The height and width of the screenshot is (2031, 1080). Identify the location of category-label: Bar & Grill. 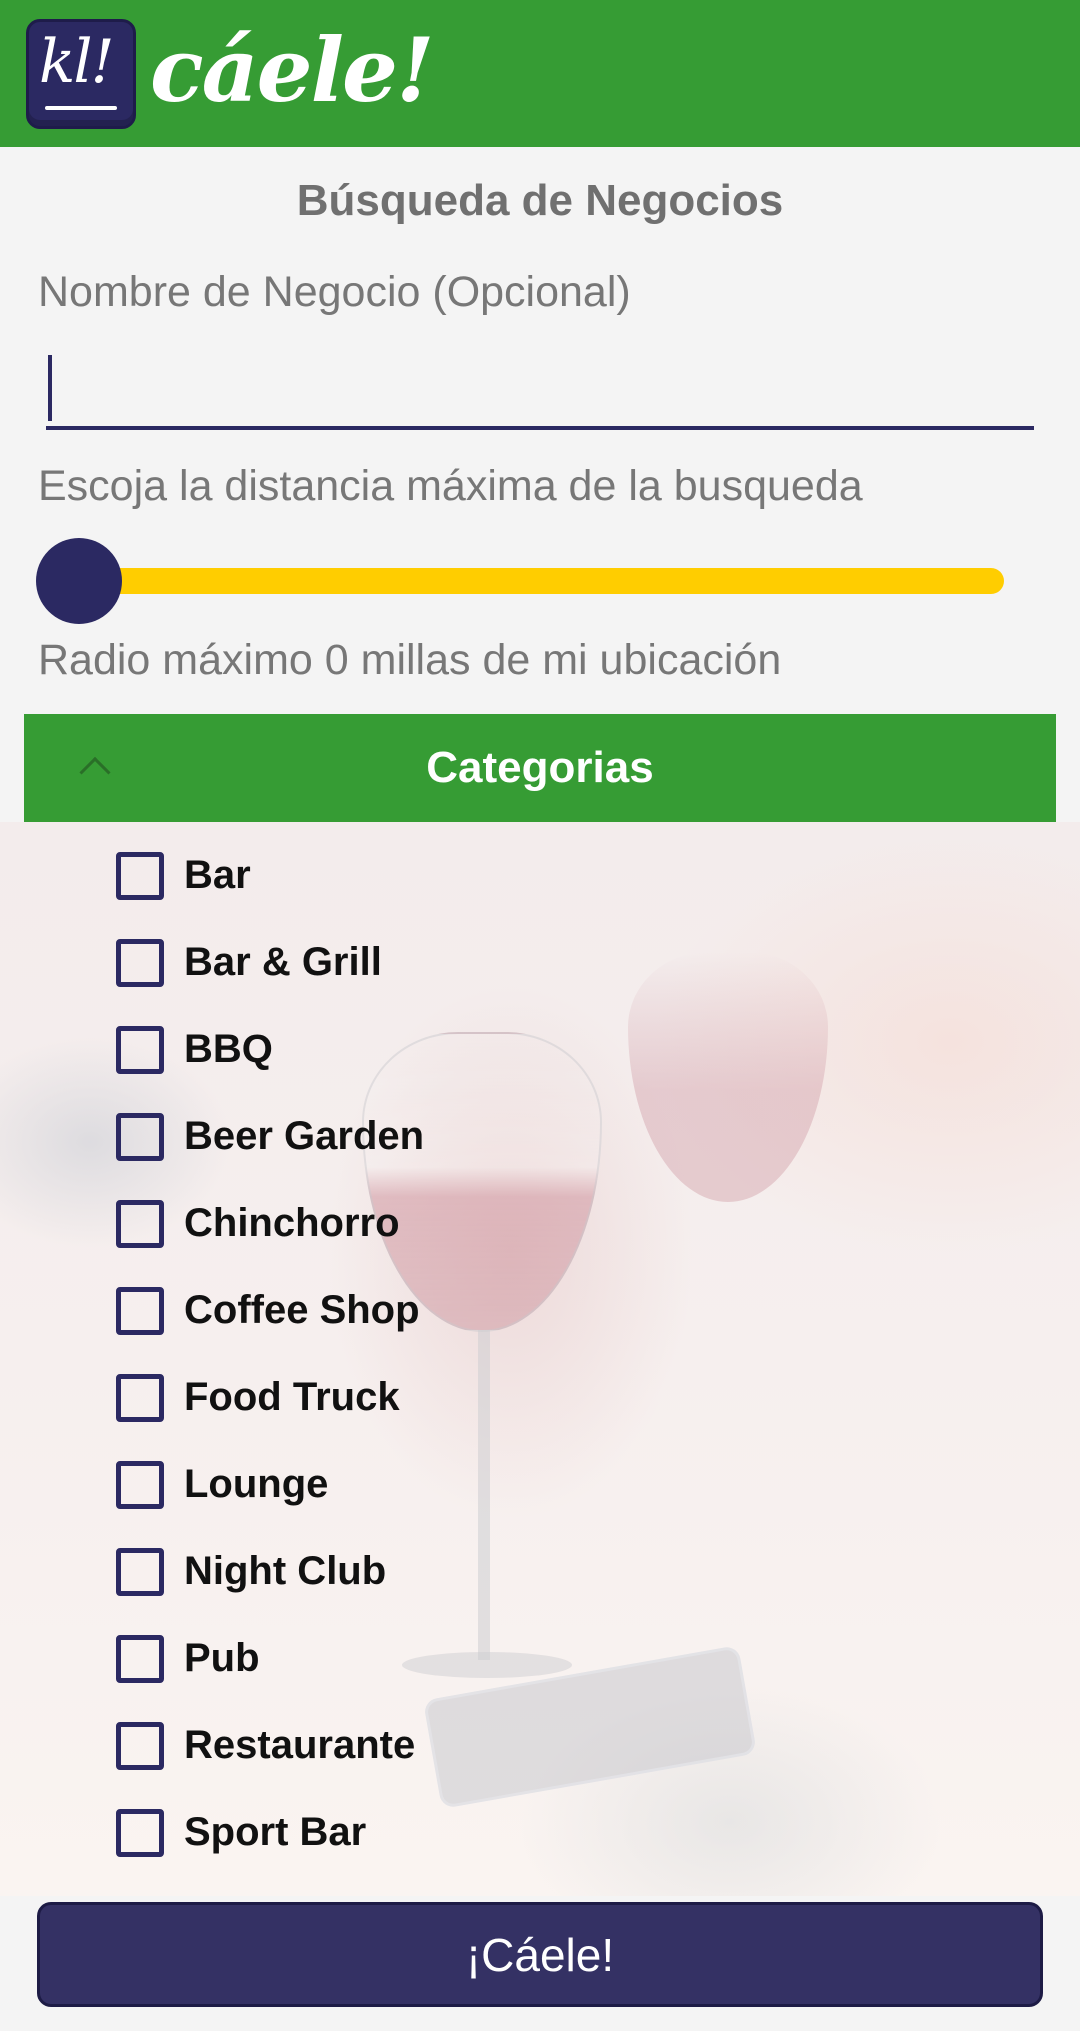
(283, 962).